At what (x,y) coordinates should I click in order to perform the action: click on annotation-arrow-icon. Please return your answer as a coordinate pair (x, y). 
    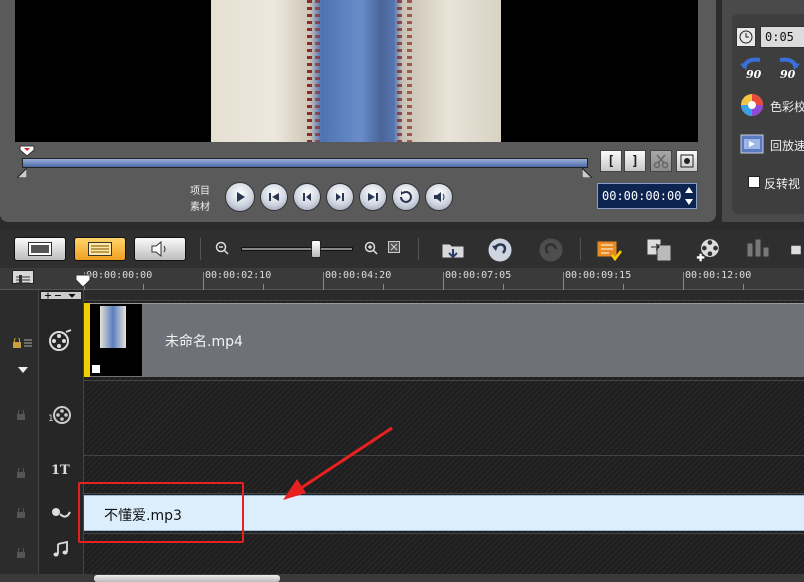
    Looking at the image, I should click on (338, 463).